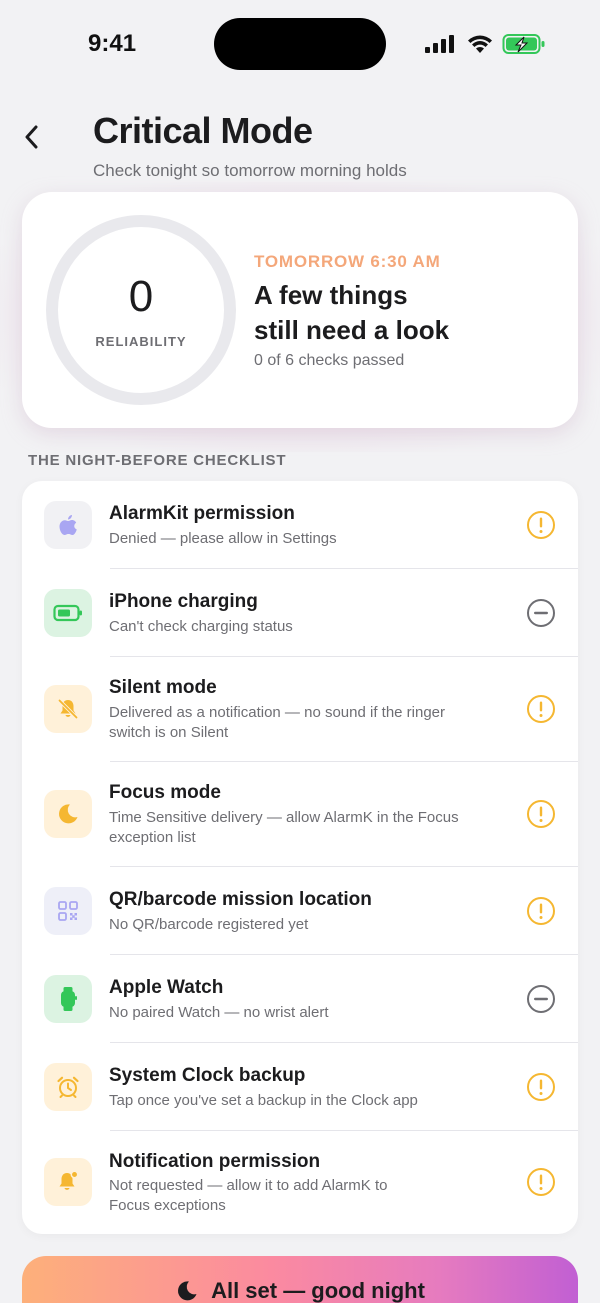 Image resolution: width=600 pixels, height=1303 pixels. Describe the element at coordinates (240, 899) in the screenshot. I see `item-title: QR/barcode mission location` at that location.